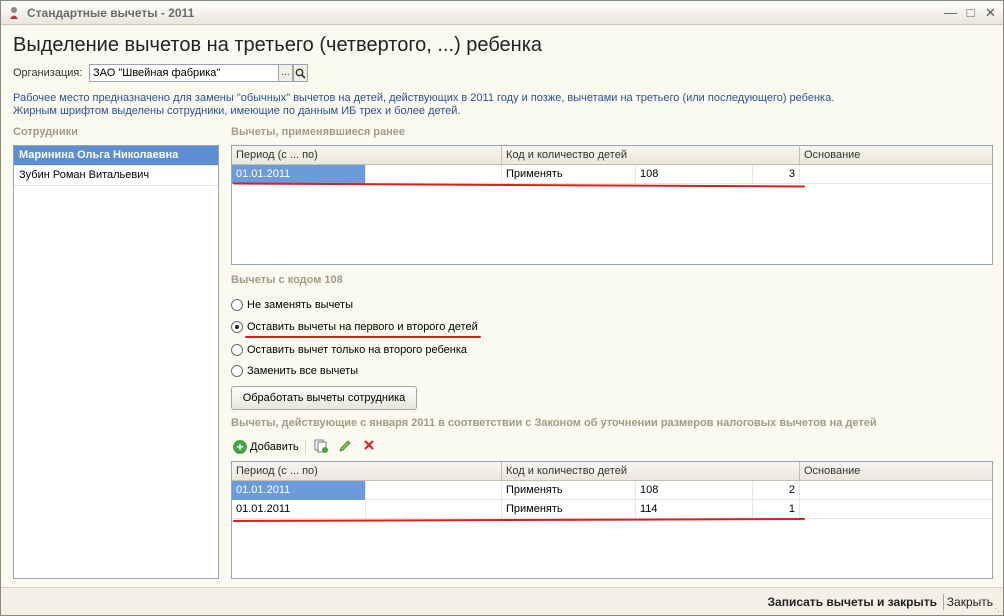  I want to click on count-cell: 2, so click(776, 490).